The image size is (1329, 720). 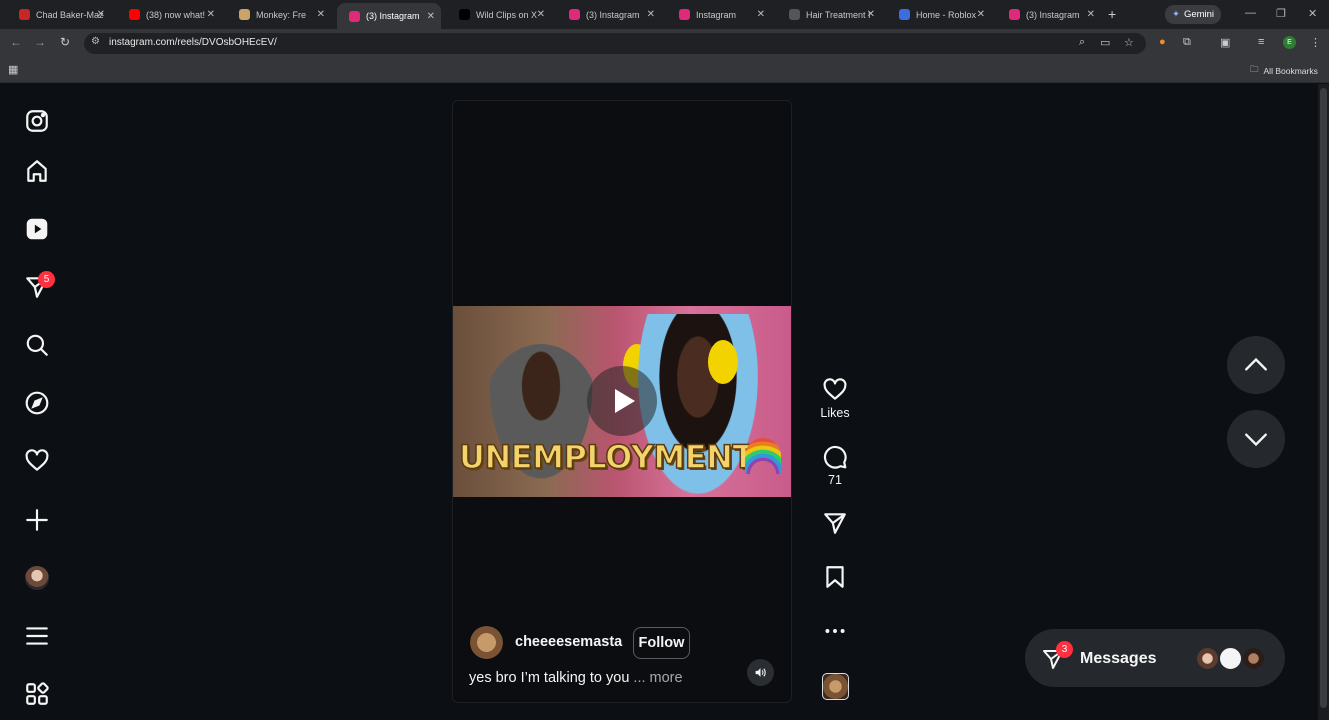 What do you see at coordinates (1250, 13) in the screenshot?
I see `minimize-icon: —` at bounding box center [1250, 13].